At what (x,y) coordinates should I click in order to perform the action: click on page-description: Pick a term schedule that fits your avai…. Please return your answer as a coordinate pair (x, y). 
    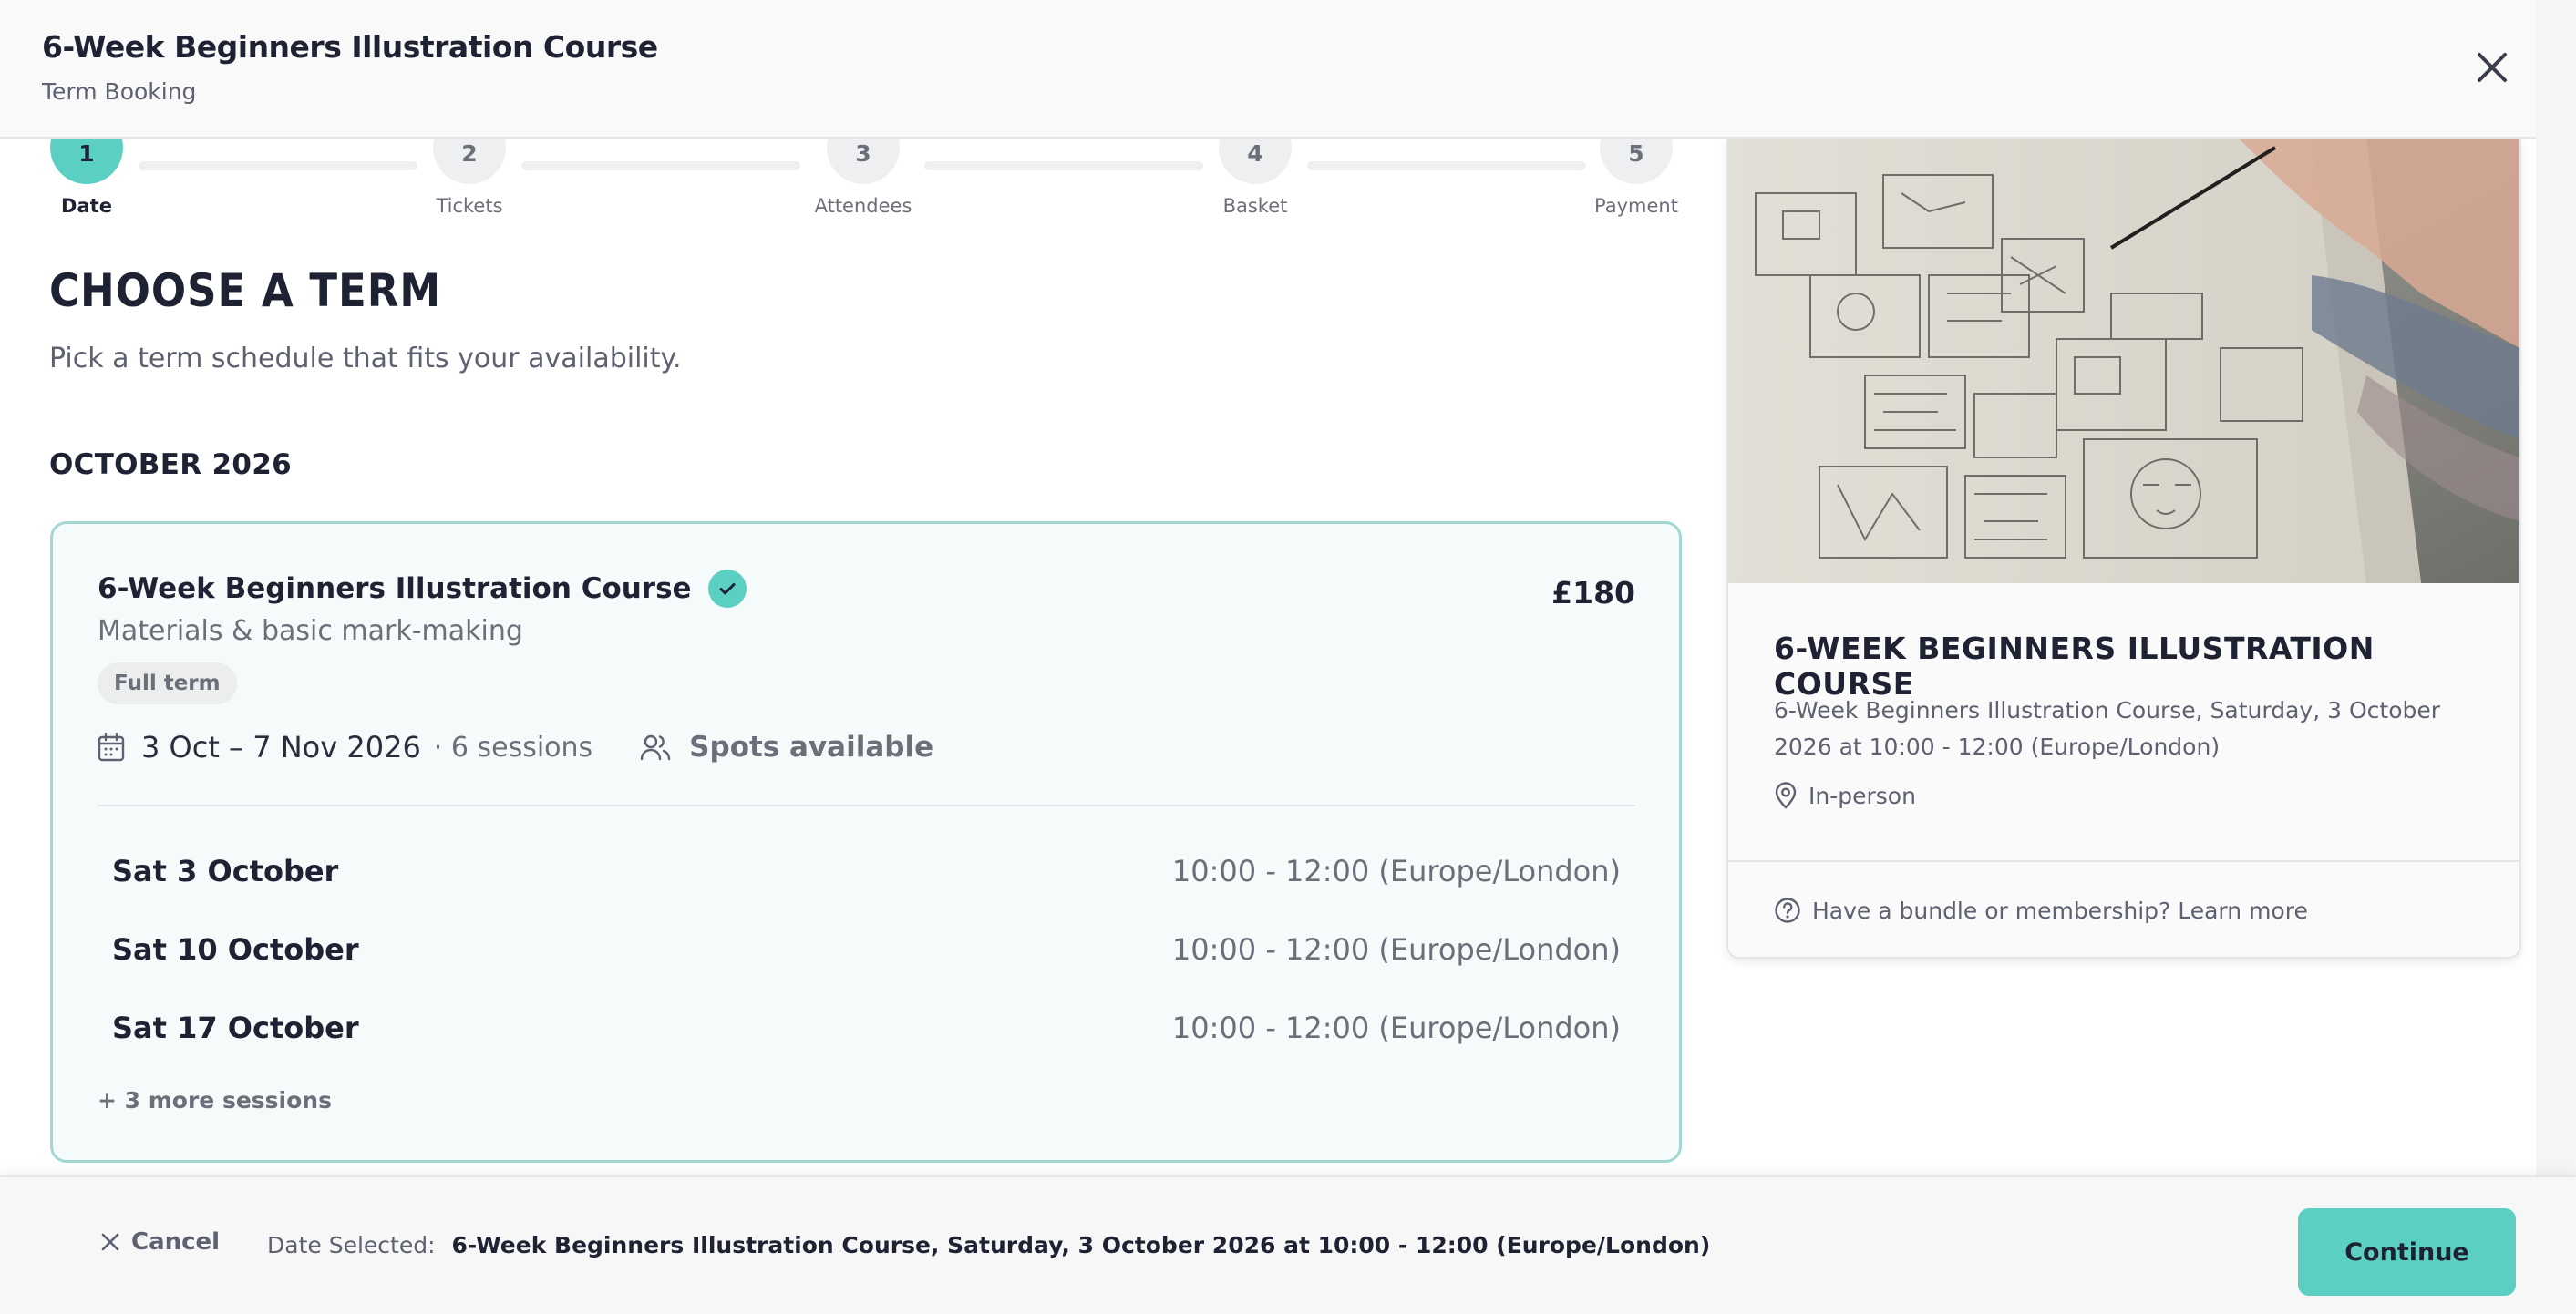
    Looking at the image, I should click on (365, 359).